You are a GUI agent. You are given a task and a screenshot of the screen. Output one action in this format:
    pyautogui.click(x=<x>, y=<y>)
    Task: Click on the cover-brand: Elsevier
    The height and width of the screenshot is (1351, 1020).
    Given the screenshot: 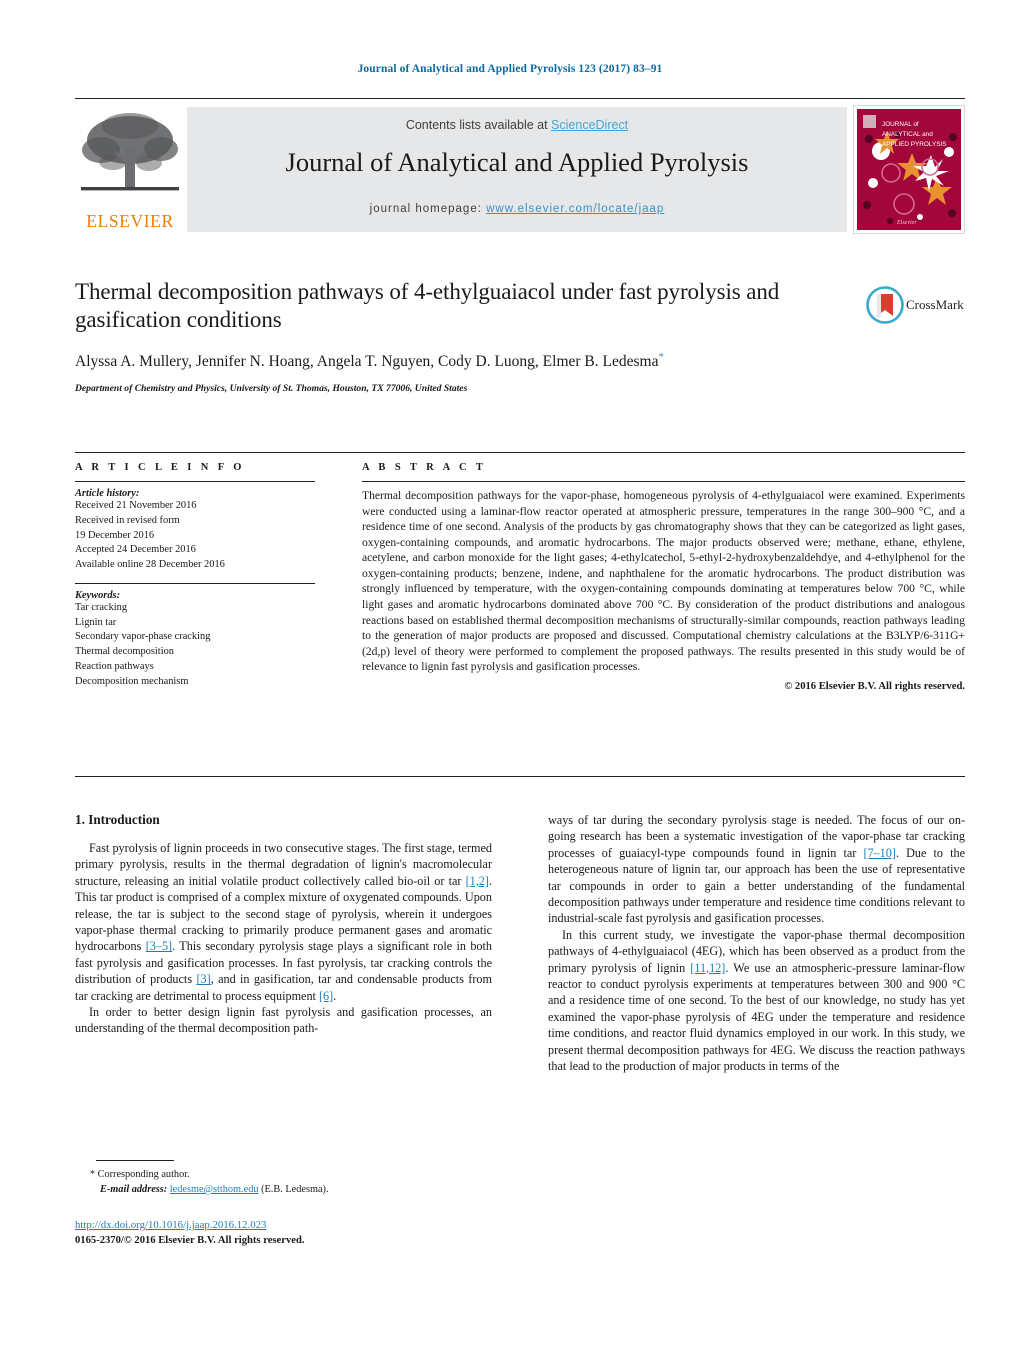 What is the action you would take?
    pyautogui.click(x=906, y=223)
    